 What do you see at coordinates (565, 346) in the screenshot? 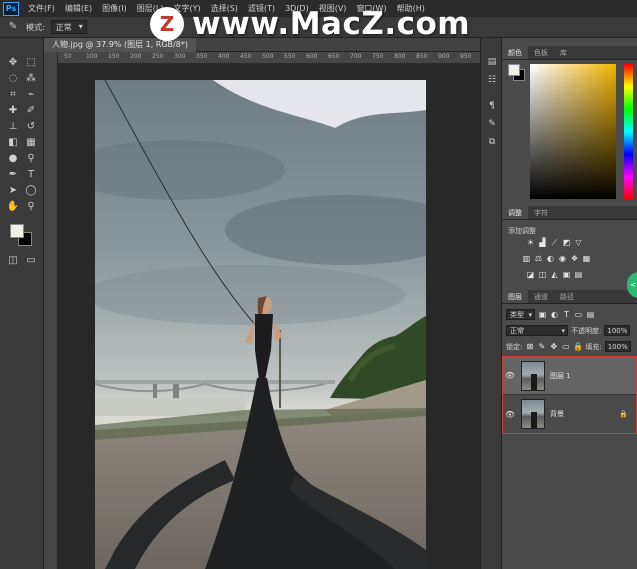
I see `lock-artboard-icon: ▭` at bounding box center [565, 346].